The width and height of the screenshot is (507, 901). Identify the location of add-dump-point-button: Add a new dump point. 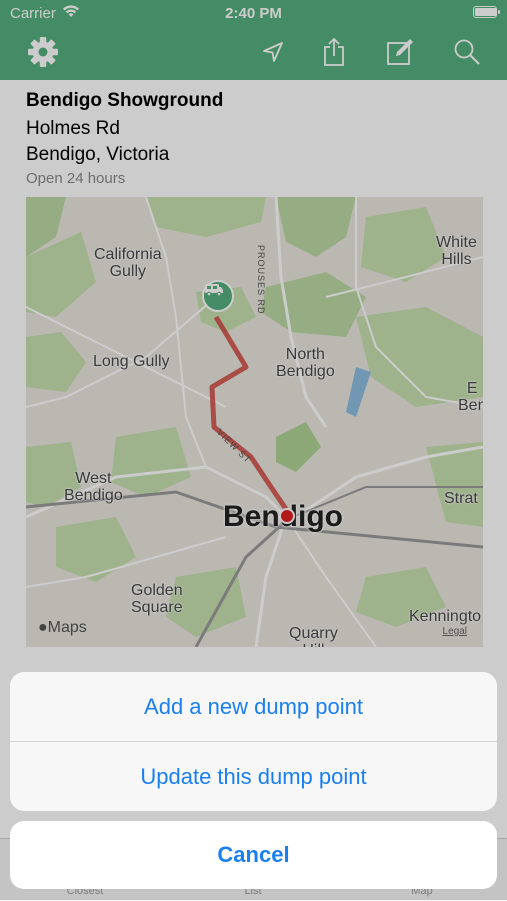
(253, 706).